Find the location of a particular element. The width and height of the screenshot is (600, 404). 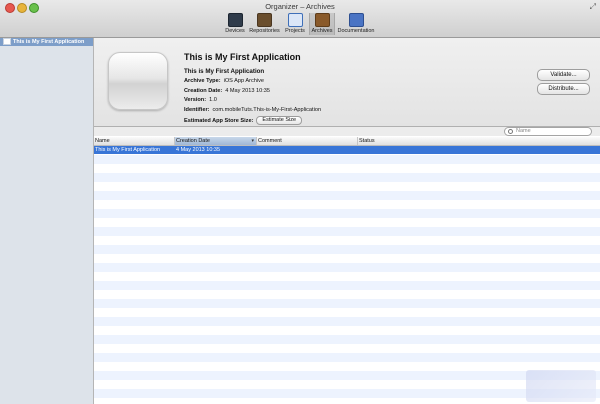

app-icon is located at coordinates (138, 81).